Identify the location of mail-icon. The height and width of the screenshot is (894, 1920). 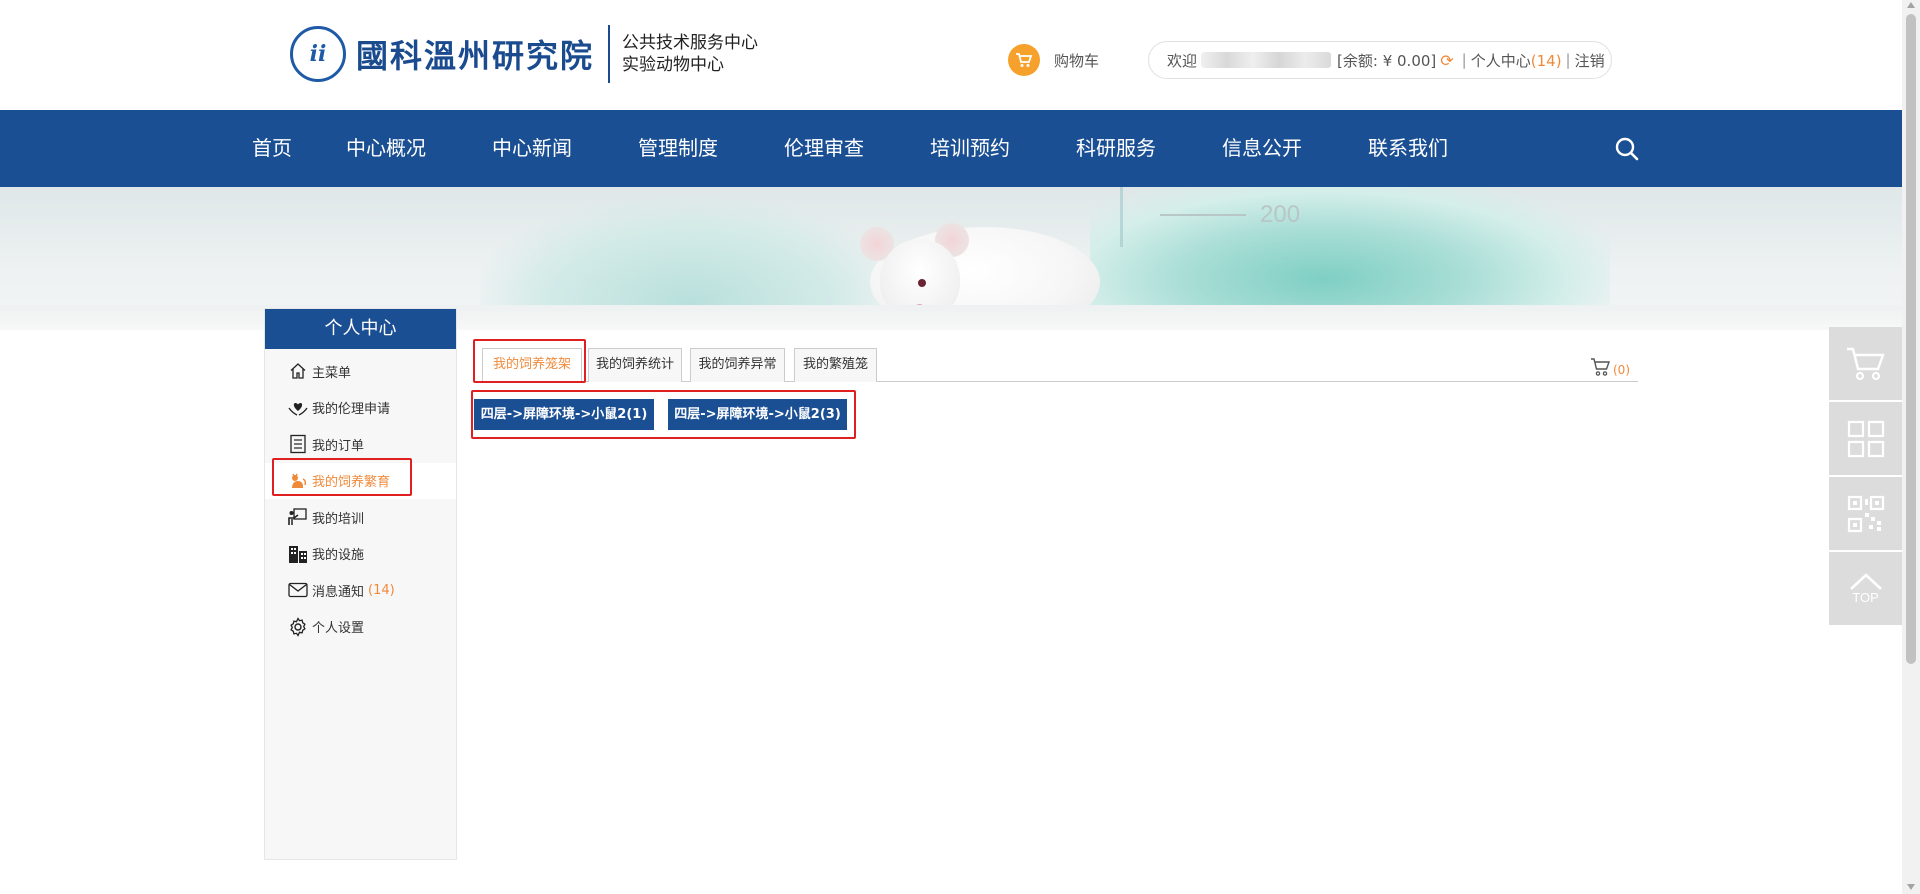
(298, 590).